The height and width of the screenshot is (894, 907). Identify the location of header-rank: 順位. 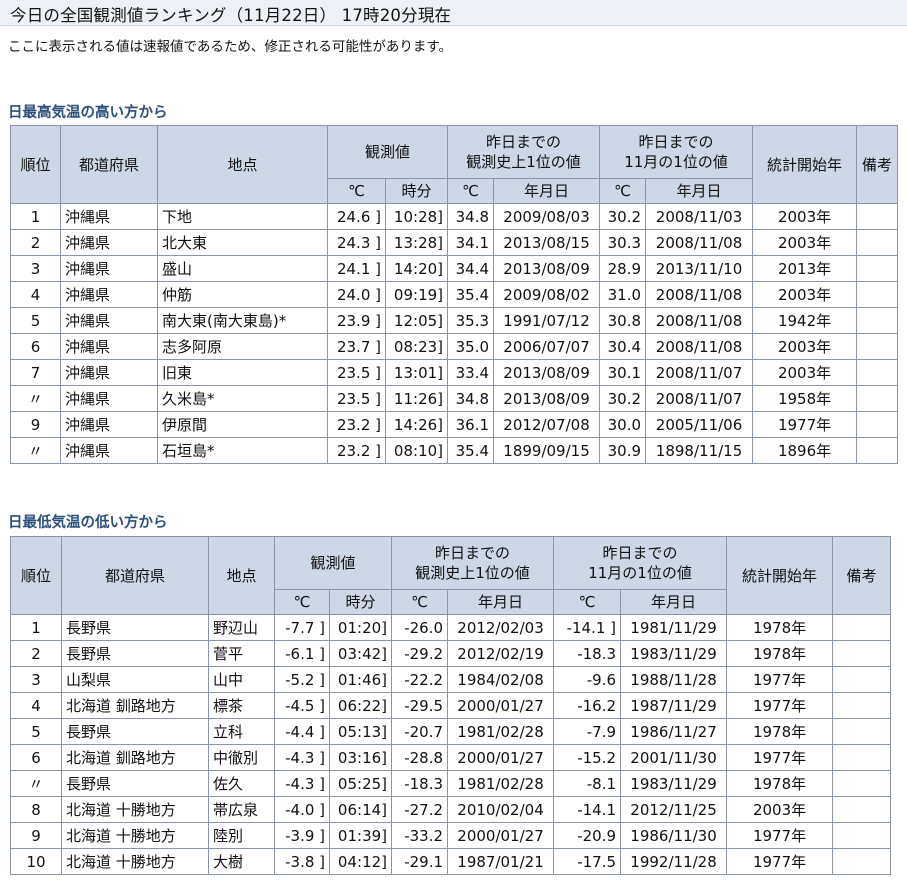
(36, 575).